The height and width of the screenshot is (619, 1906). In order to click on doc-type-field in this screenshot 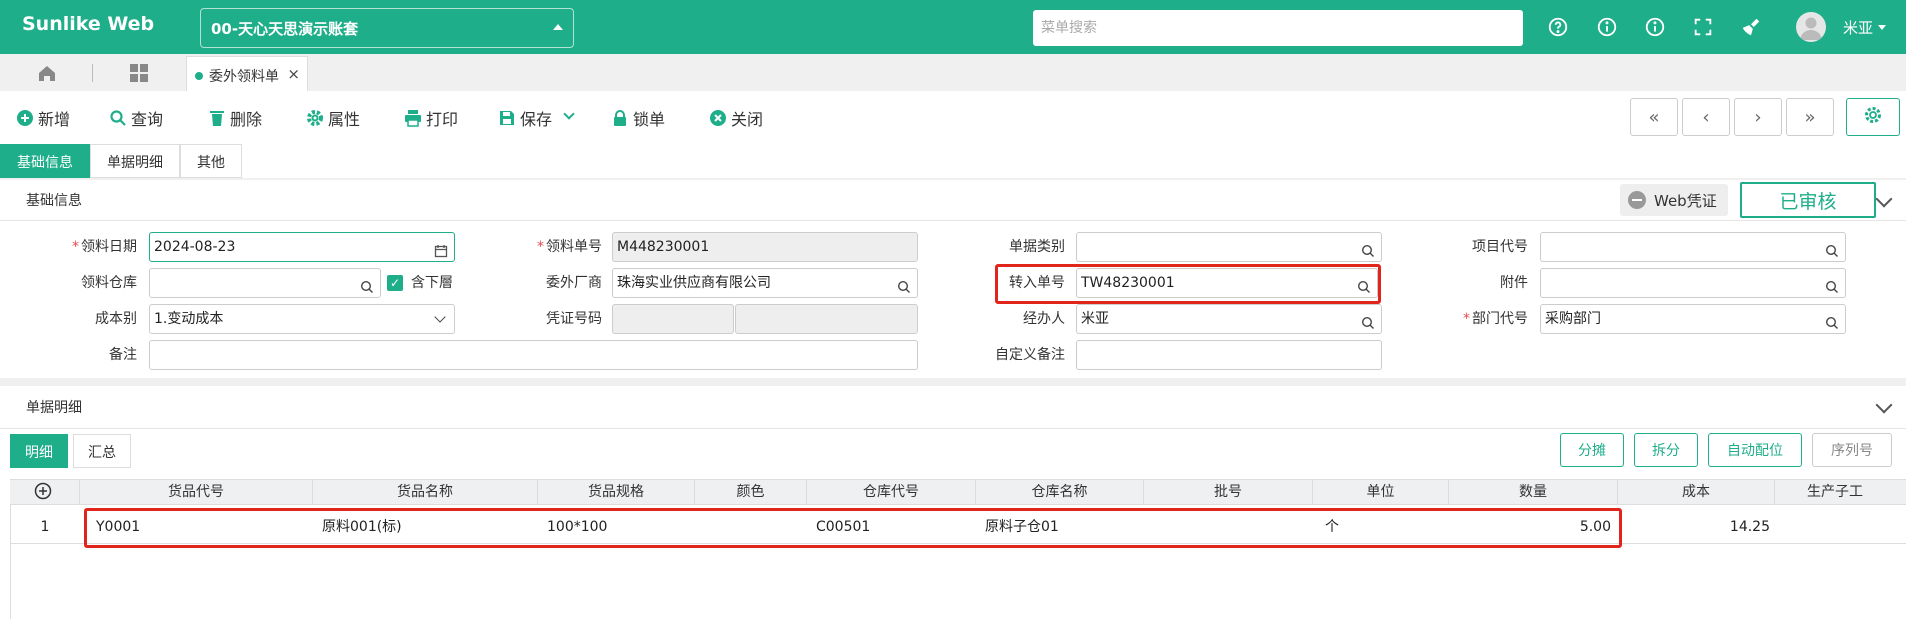, I will do `click(1229, 247)`.